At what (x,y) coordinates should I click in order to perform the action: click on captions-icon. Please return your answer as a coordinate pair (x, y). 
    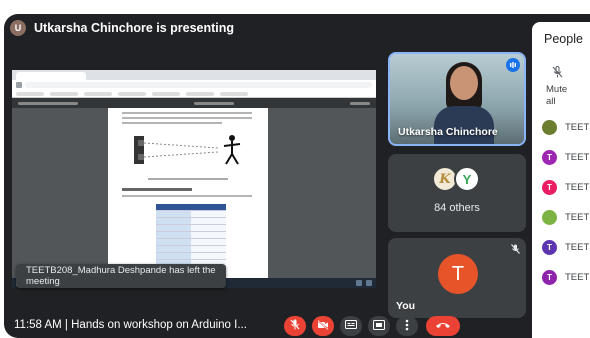
    Looking at the image, I should click on (351, 326).